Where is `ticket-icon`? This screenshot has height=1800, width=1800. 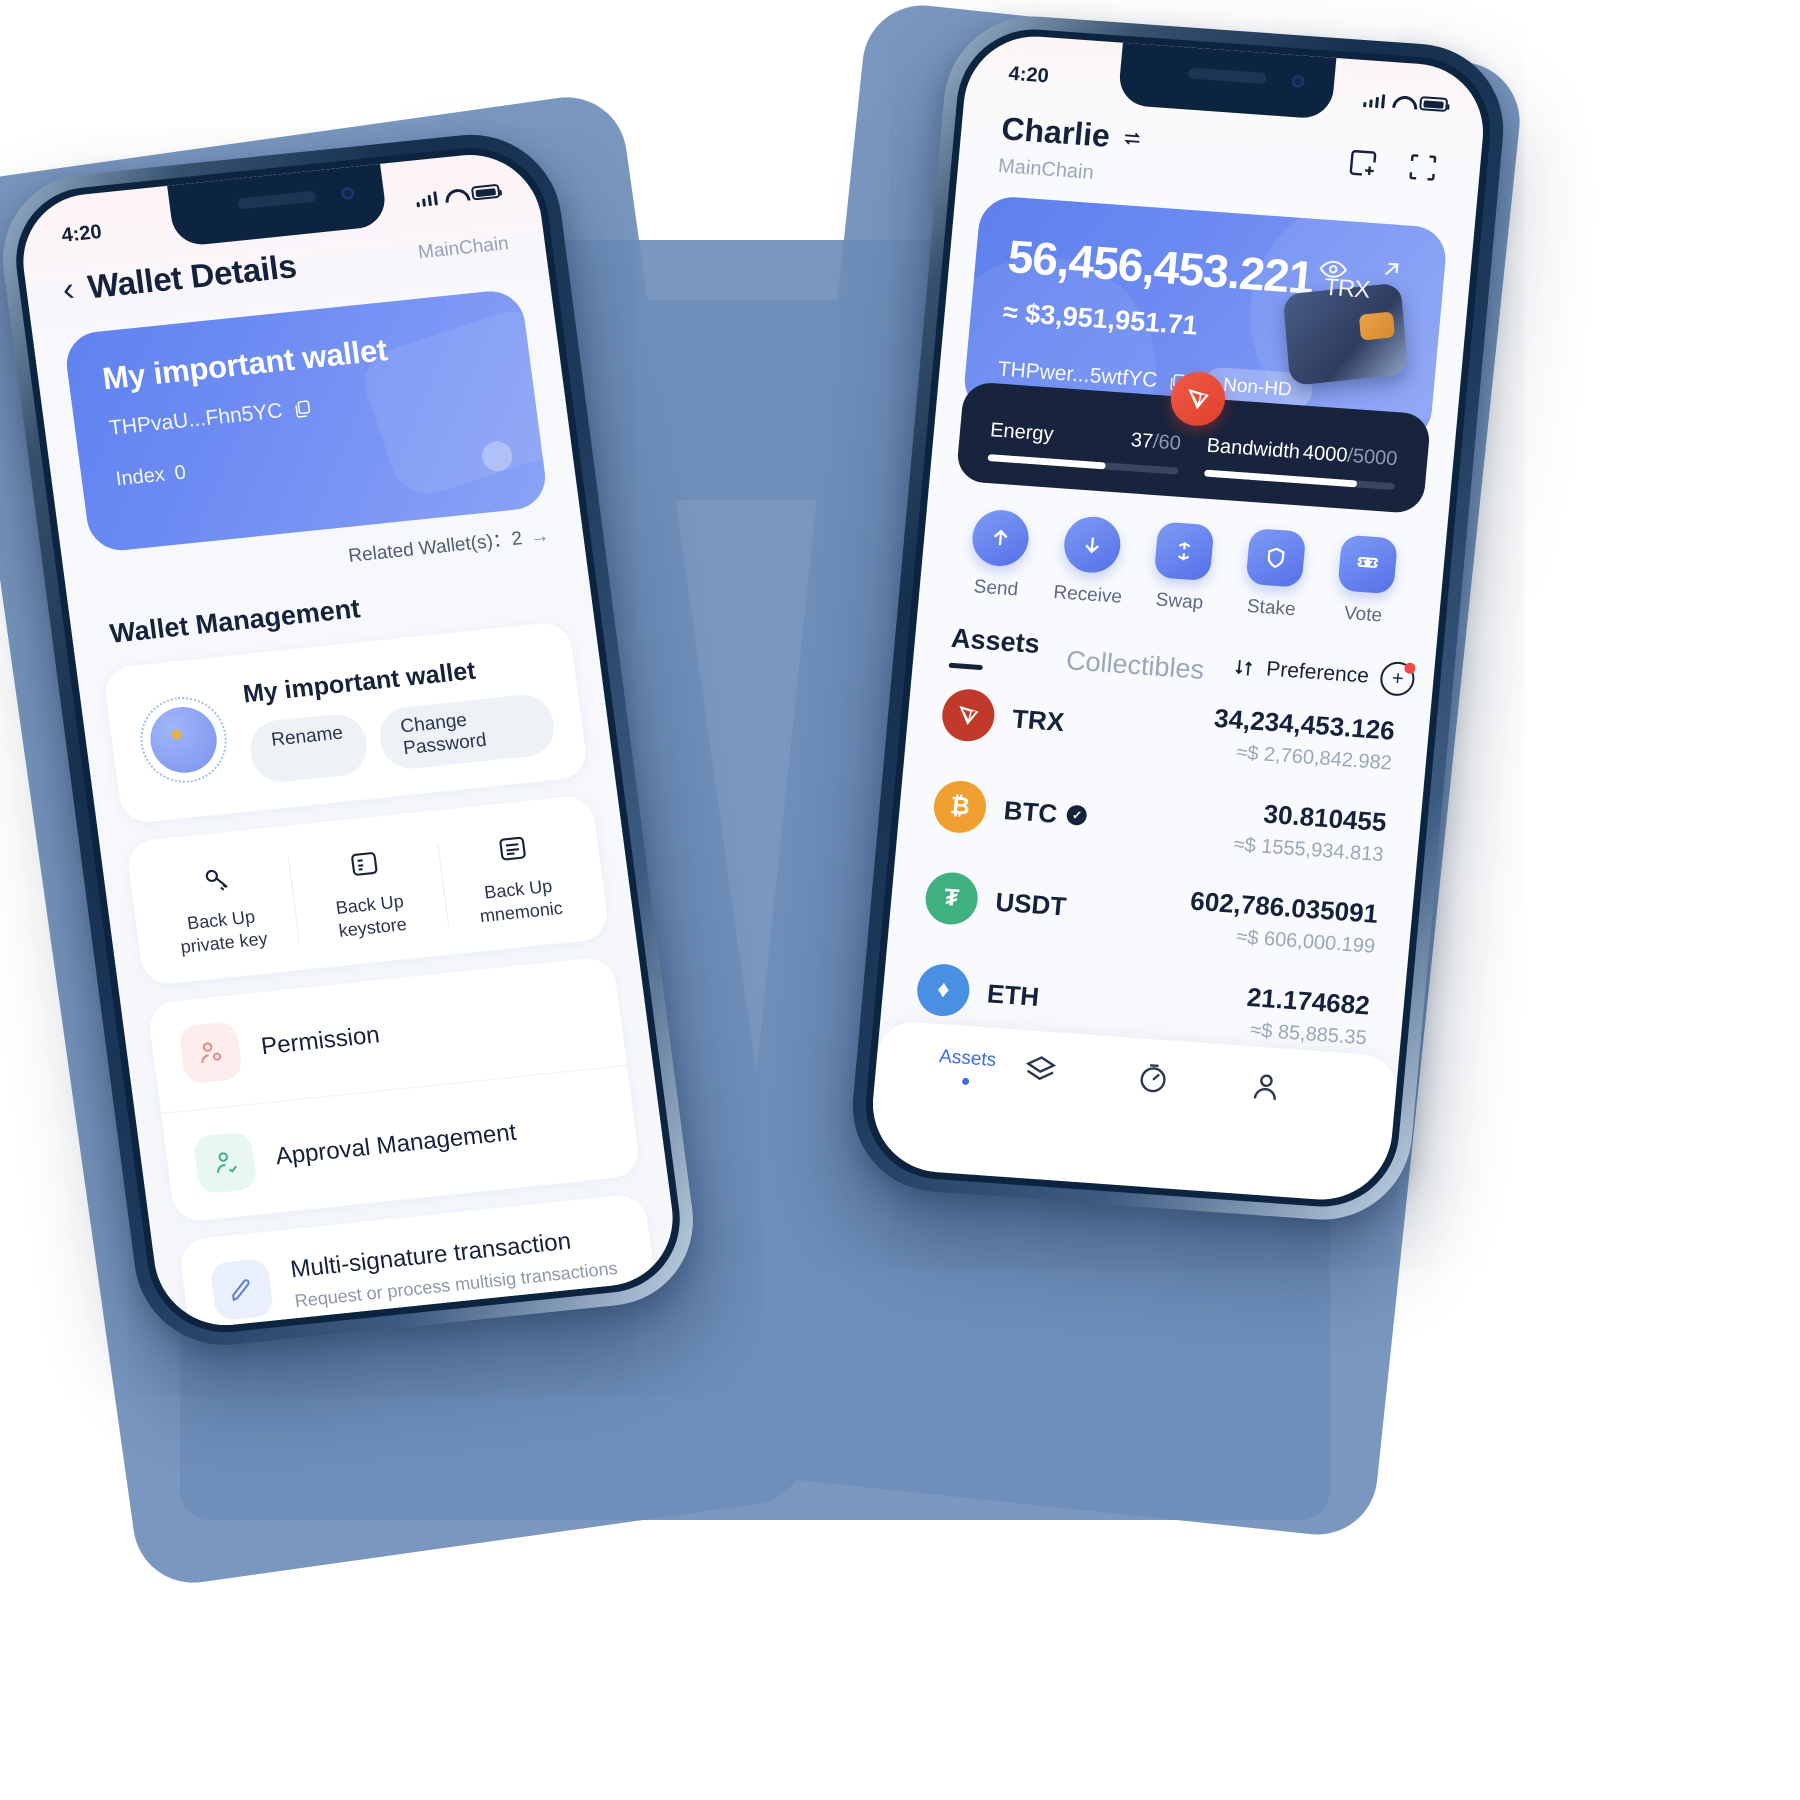
ticket-icon is located at coordinates (1368, 564).